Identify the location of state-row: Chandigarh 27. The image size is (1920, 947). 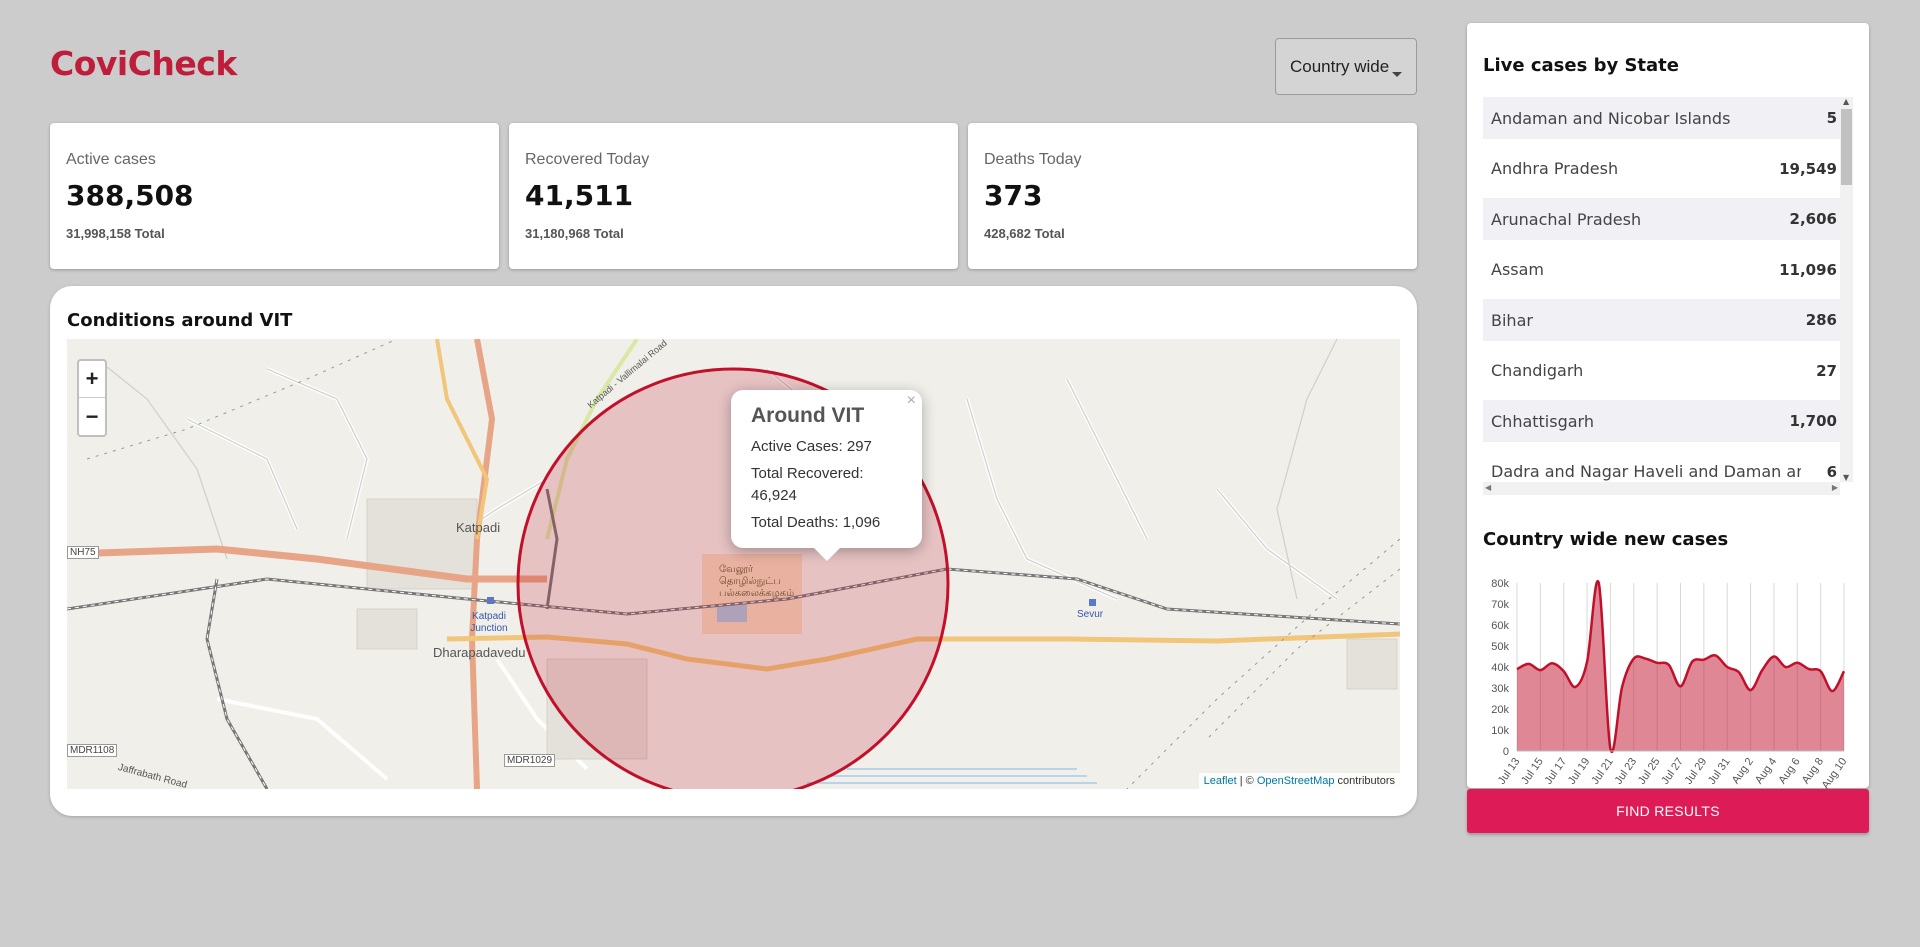
(1664, 371).